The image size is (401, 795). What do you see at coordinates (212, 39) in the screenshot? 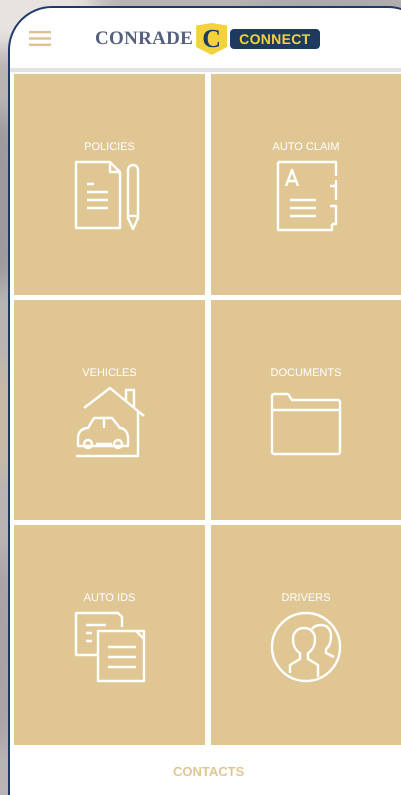
I see `logo-shield: C` at bounding box center [212, 39].